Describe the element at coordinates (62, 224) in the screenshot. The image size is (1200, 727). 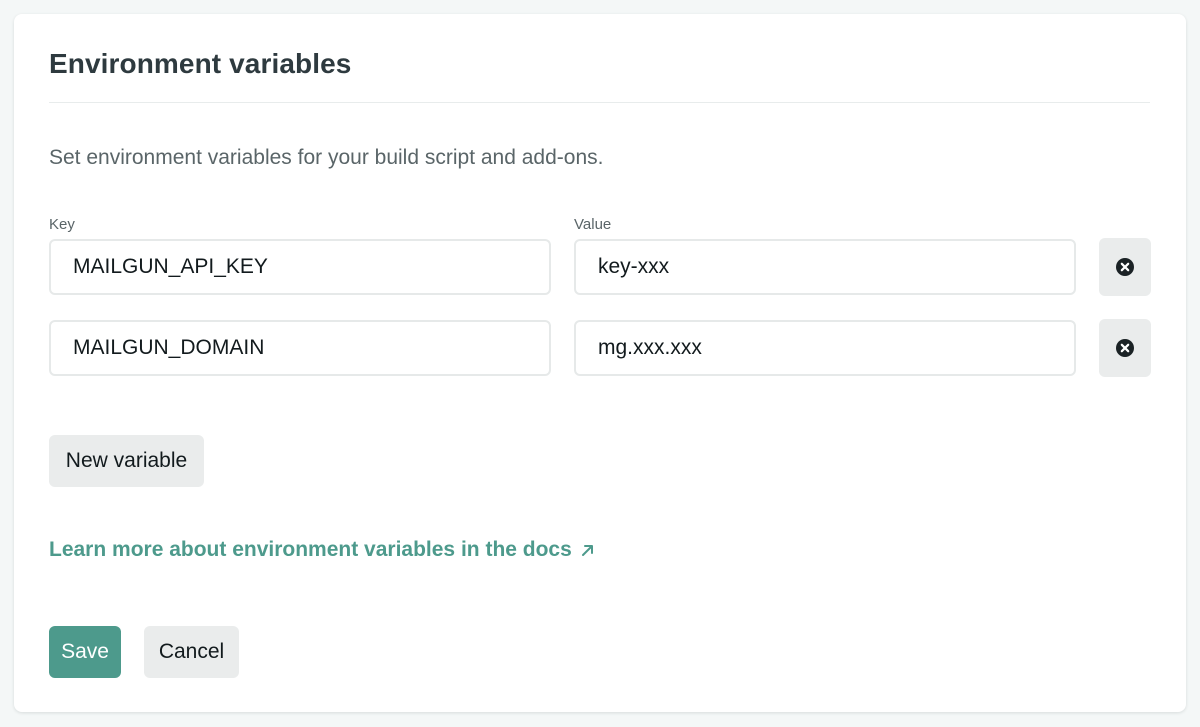
I see `key-column-label: Key` at that location.